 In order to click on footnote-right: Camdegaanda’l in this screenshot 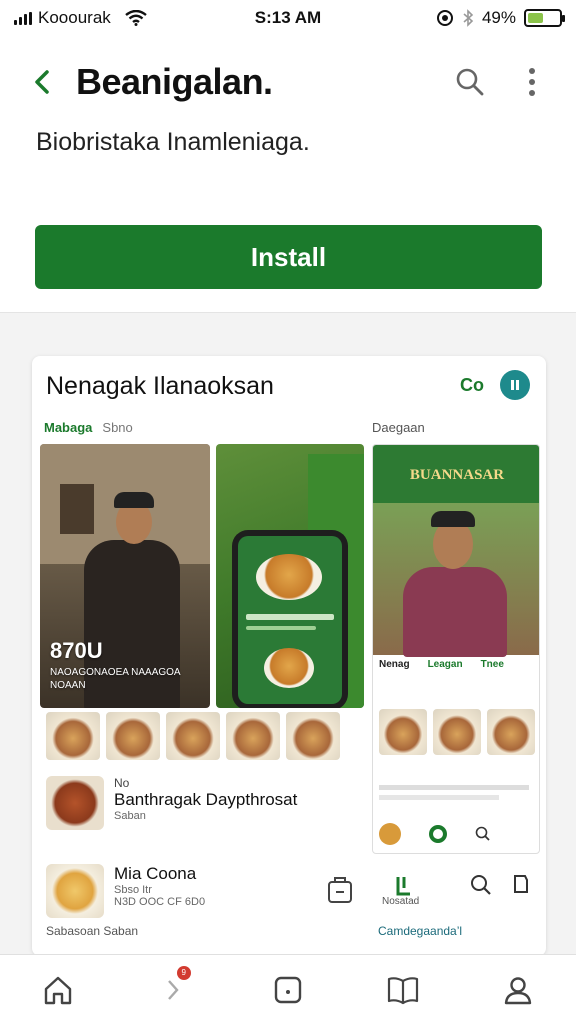, I will do `click(420, 931)`.